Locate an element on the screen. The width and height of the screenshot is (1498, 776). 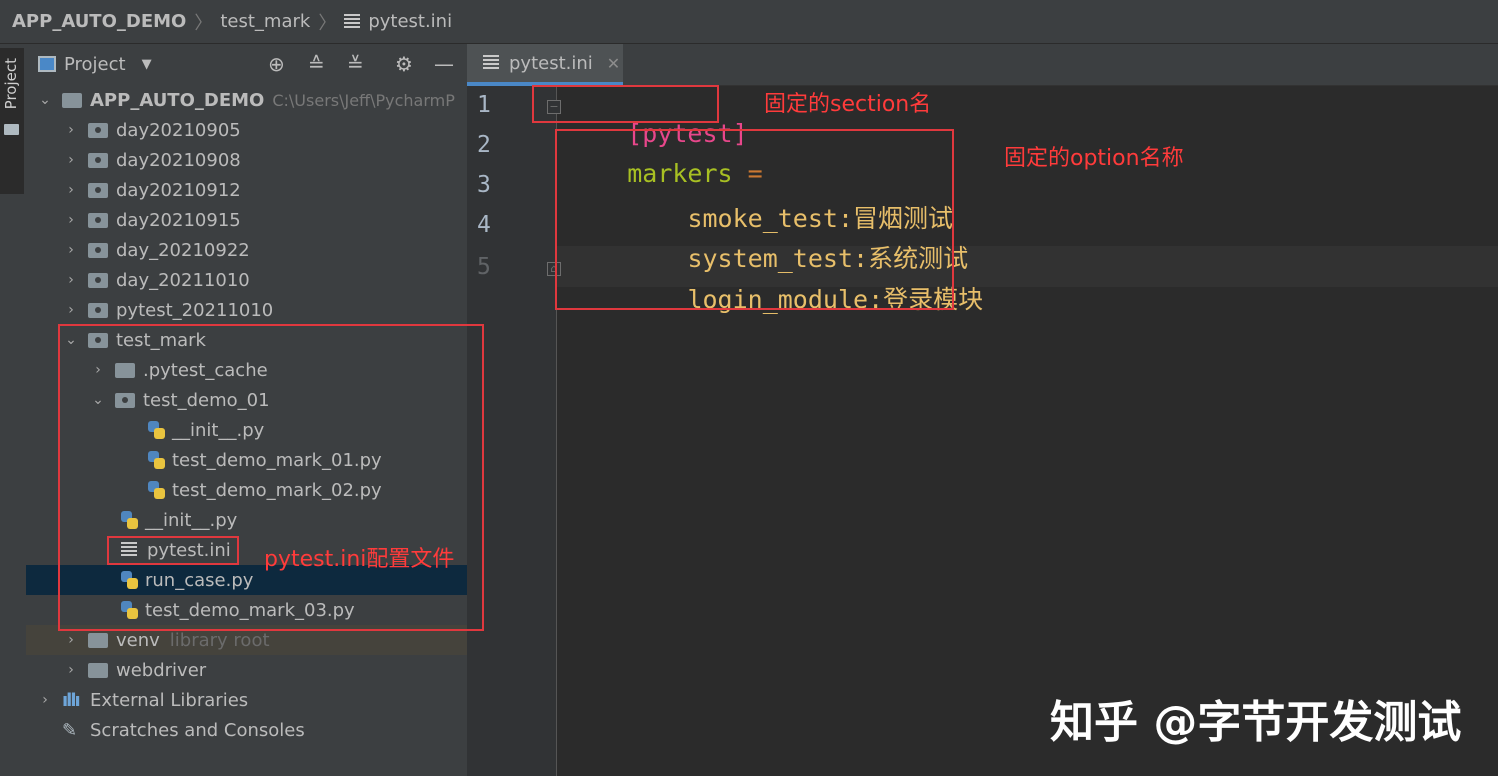
tree-item-folder: › day20210915 is located at coordinates (246, 220).